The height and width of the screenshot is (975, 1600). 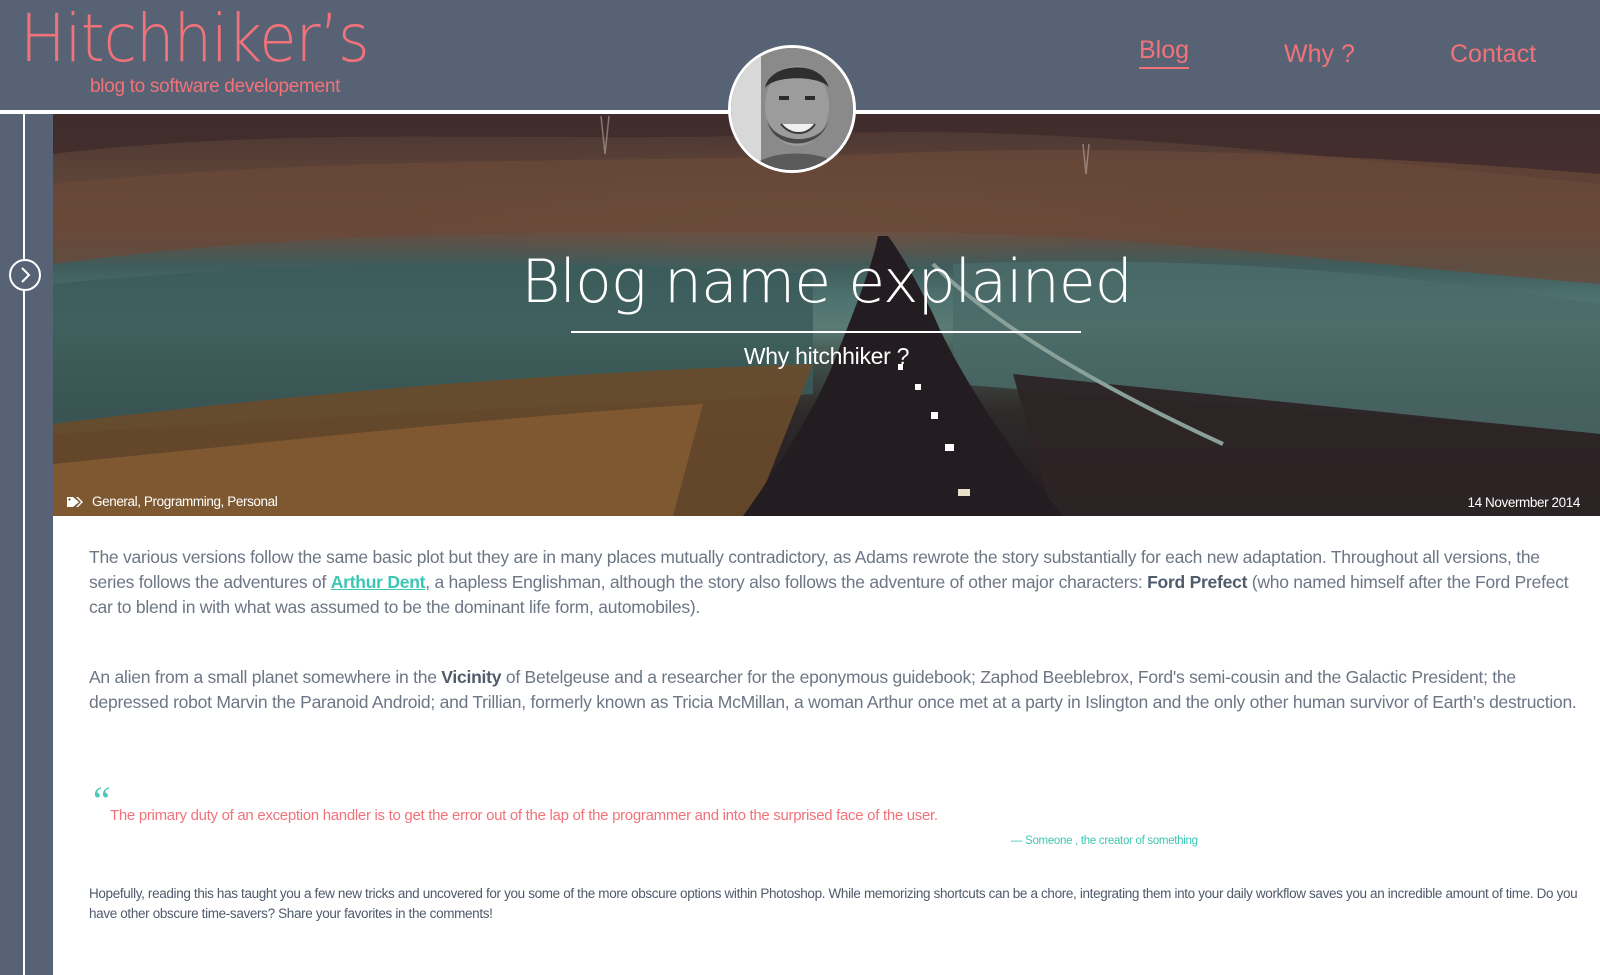 I want to click on post-subtitle: Why hitchhiker ?, so click(x=826, y=356).